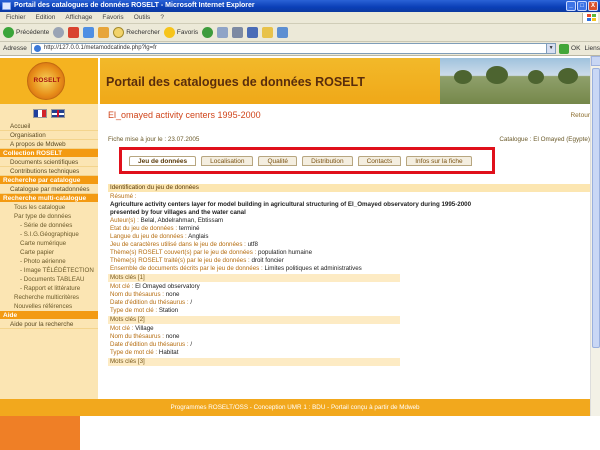  I want to click on search-label: Rechercher, so click(143, 32).